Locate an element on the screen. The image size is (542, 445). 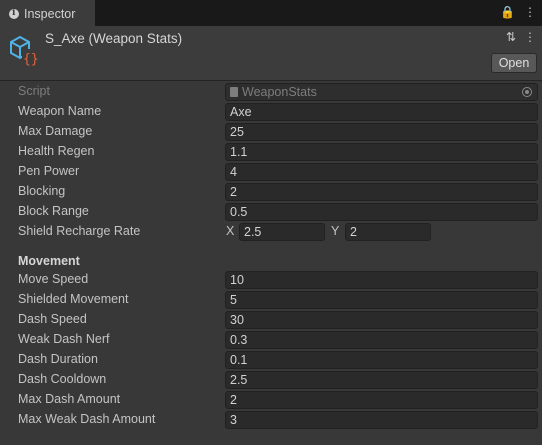
max-weak-dash-amount-input: 3 is located at coordinates (381, 420).